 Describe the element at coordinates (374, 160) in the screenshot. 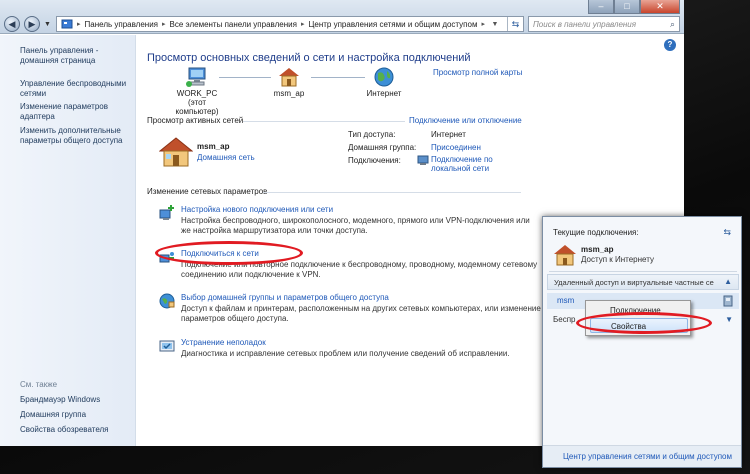

I see `connections-label: Подключения:` at that location.